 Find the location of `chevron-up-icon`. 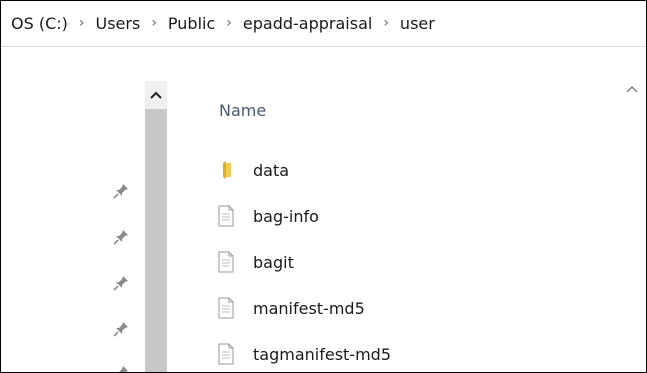

chevron-up-icon is located at coordinates (156, 95).